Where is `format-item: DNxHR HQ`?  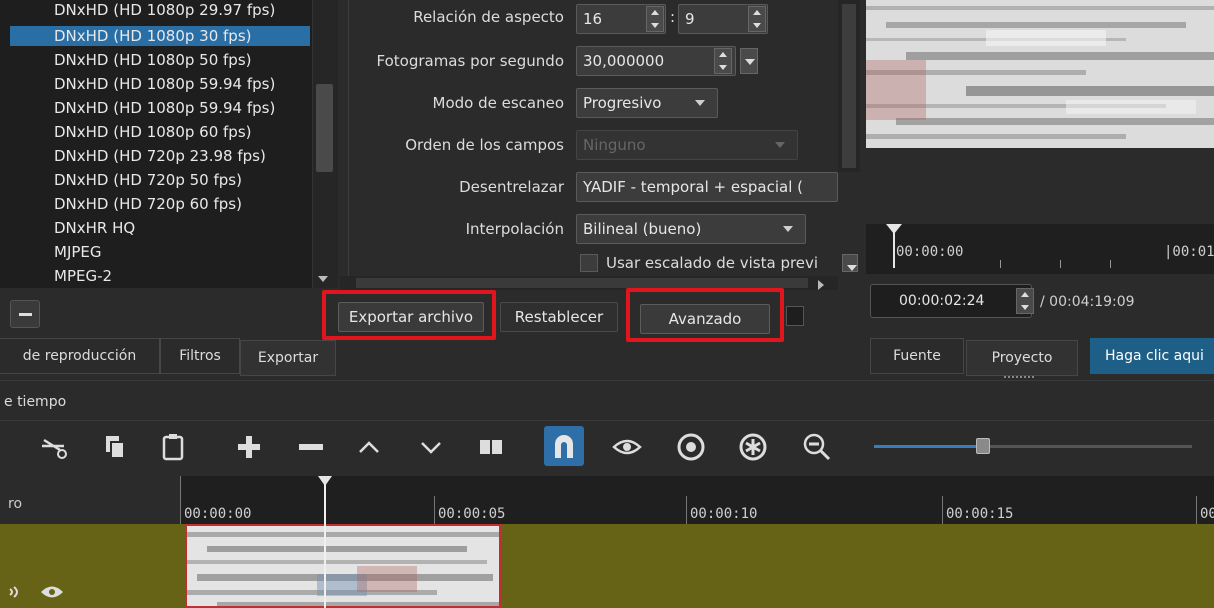 format-item: DNxHR HQ is located at coordinates (160, 228).